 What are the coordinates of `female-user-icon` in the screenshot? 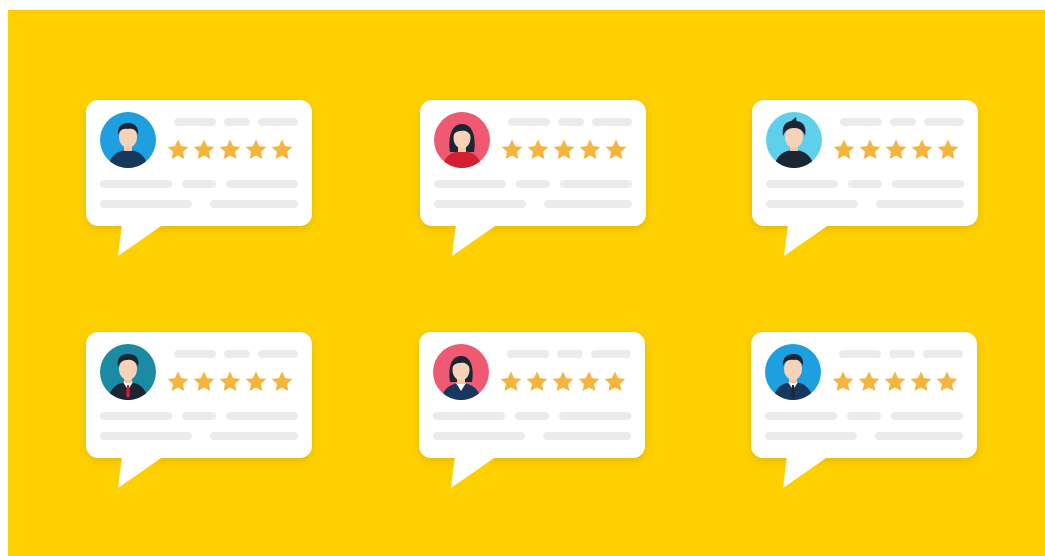 It's located at (462, 140).